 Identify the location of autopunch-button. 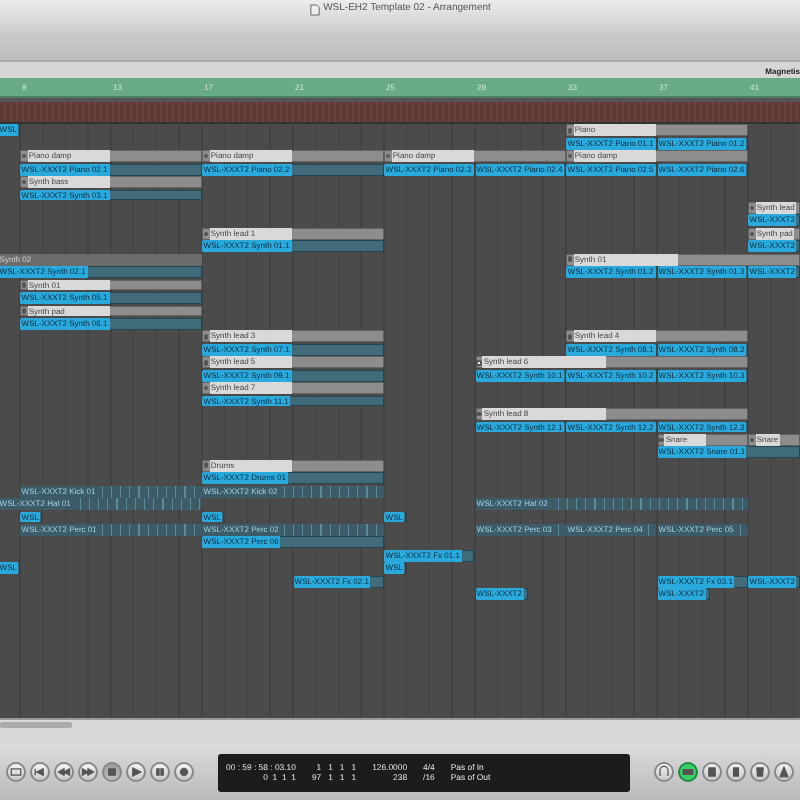
(712, 772).